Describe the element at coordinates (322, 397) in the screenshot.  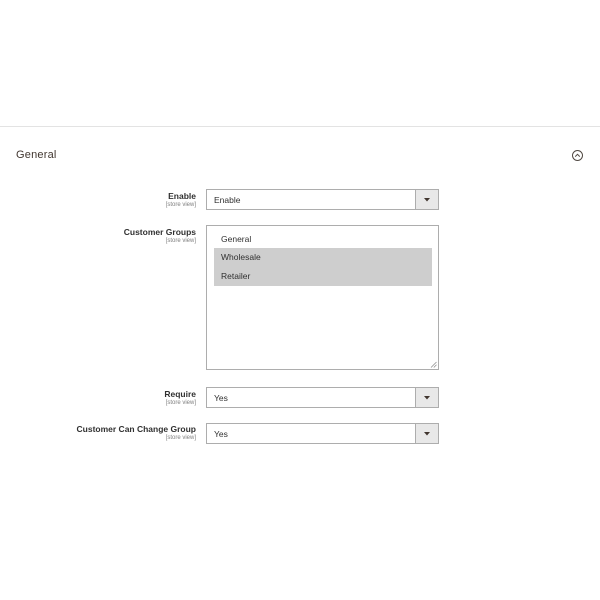
I see `require-select: Yes` at that location.